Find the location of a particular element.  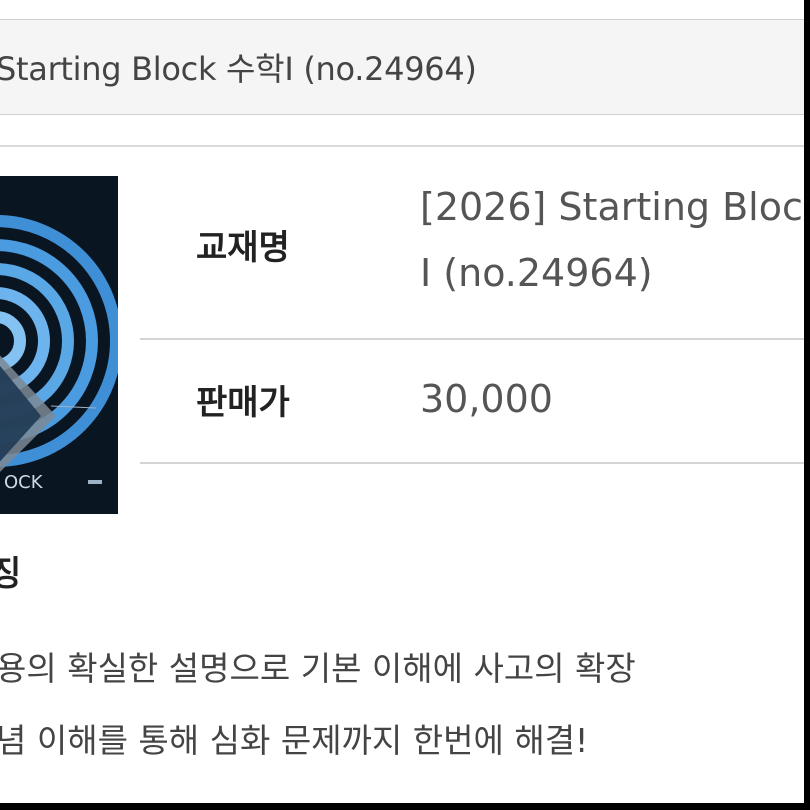

page-title: Starting Block 수학Ⅰ (no.24964) is located at coordinates (238, 69).